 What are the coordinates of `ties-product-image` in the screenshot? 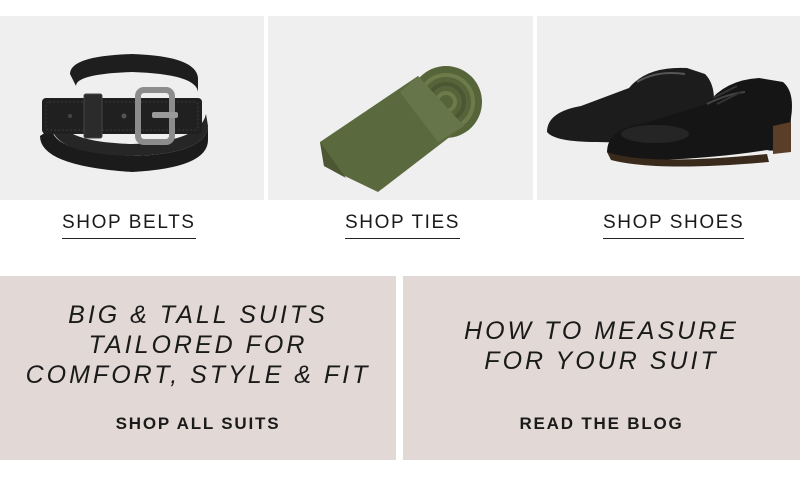 It's located at (400, 108).